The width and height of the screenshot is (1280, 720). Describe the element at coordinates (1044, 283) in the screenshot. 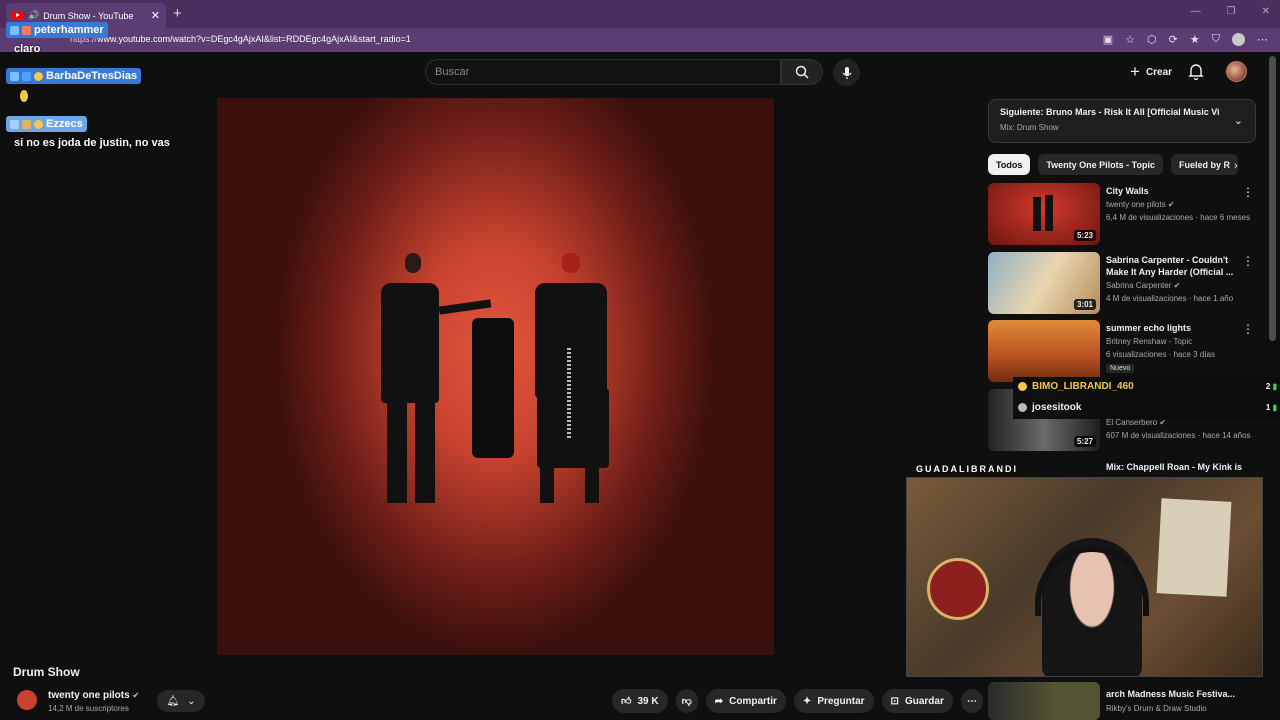

I see `rec-thumbnail: 3:01` at that location.